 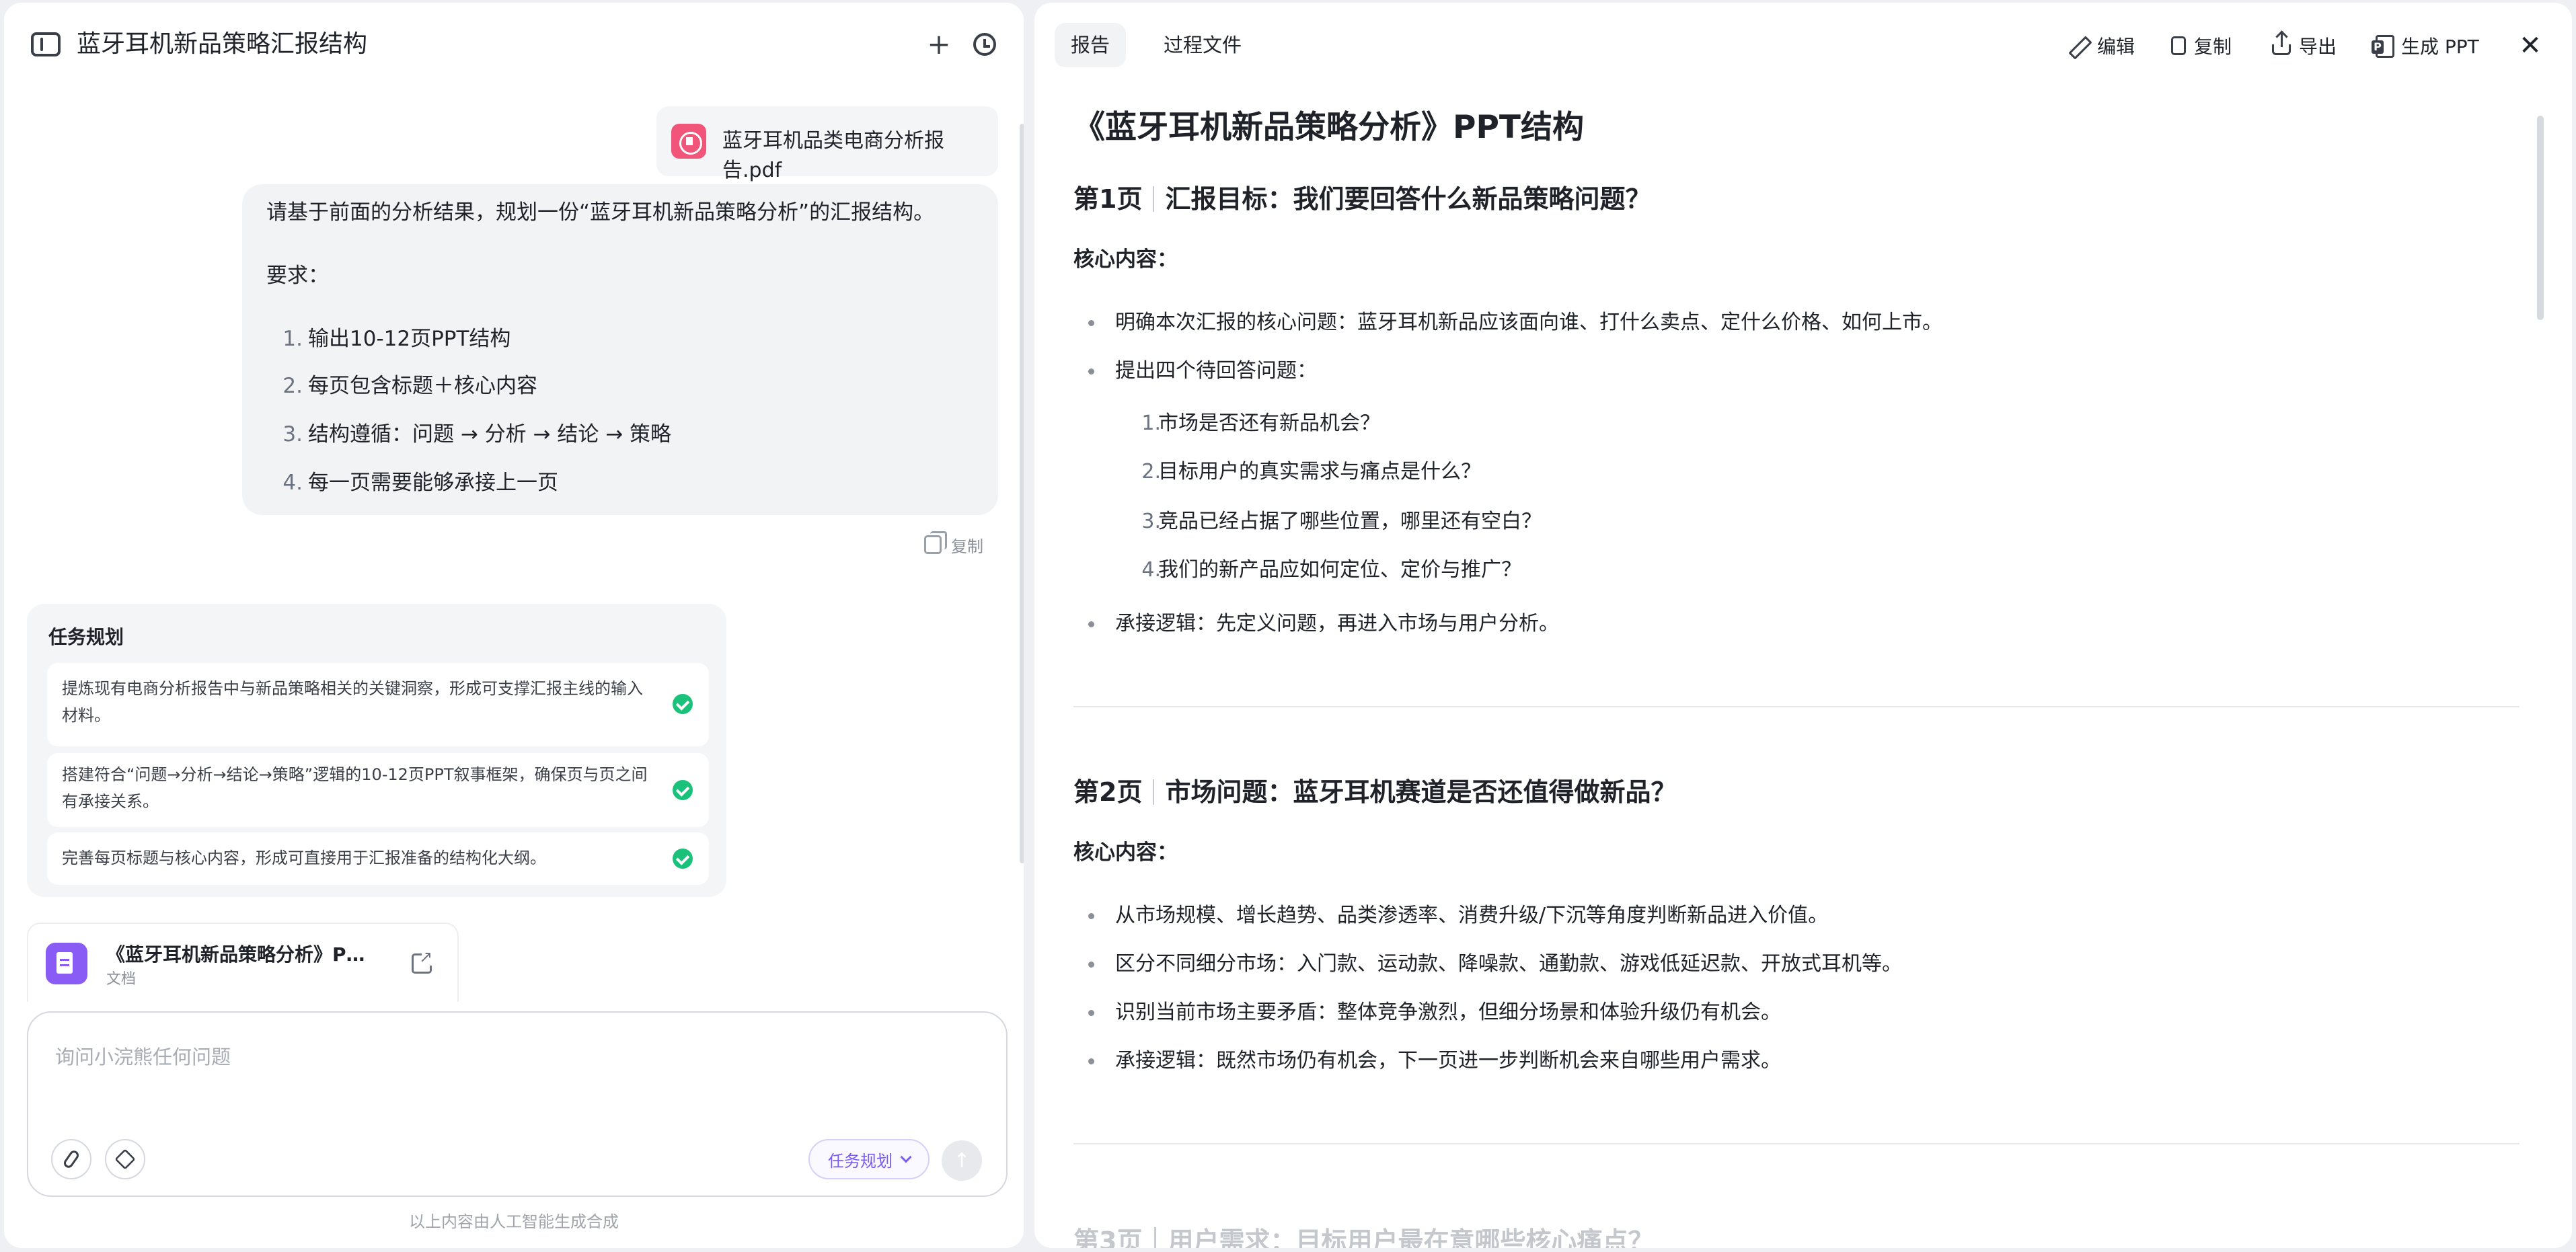 What do you see at coordinates (514, 1221) in the screenshot?
I see `ai-disclaimer: 以上内容由人工智能生成合成` at bounding box center [514, 1221].